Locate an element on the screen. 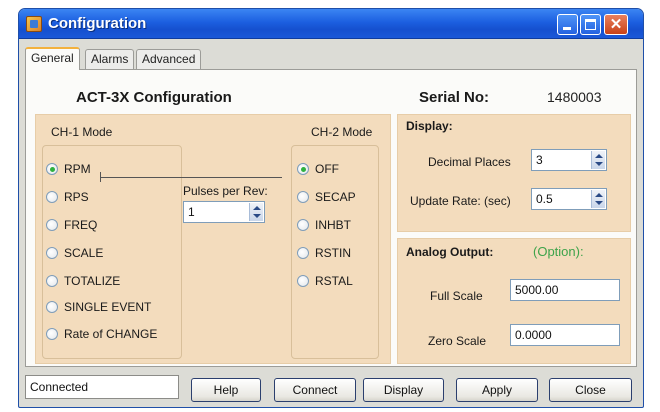 This screenshot has width=660, height=412. update-rate-stepper: 0.5 is located at coordinates (569, 199).